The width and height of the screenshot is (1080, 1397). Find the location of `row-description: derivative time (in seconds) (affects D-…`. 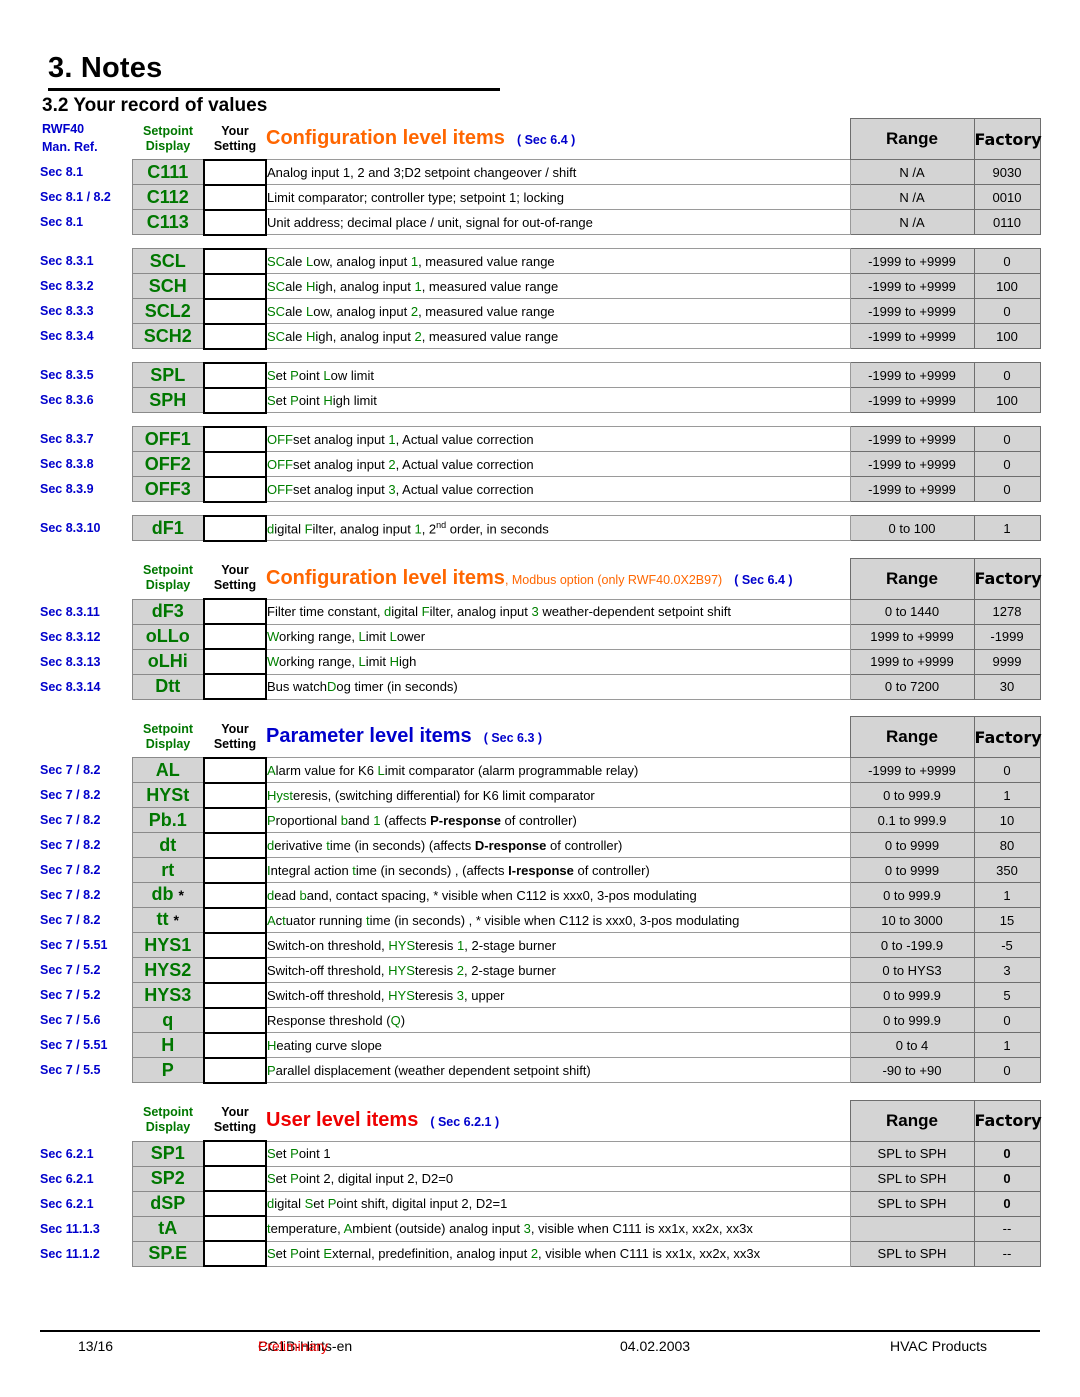

row-description: derivative time (in seconds) (affects D-… is located at coordinates (558, 845).